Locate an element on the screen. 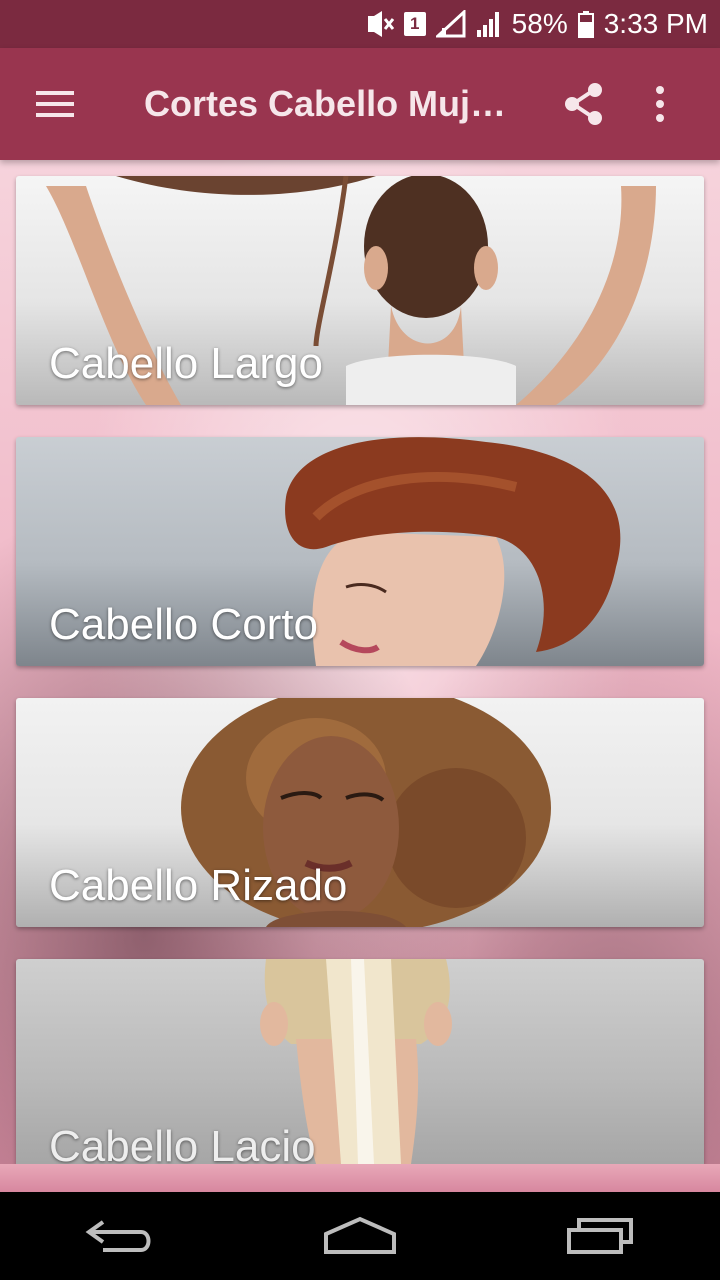 The width and height of the screenshot is (720, 1280). status-bar: 1 58% 3:33 PM is located at coordinates (360, 24).